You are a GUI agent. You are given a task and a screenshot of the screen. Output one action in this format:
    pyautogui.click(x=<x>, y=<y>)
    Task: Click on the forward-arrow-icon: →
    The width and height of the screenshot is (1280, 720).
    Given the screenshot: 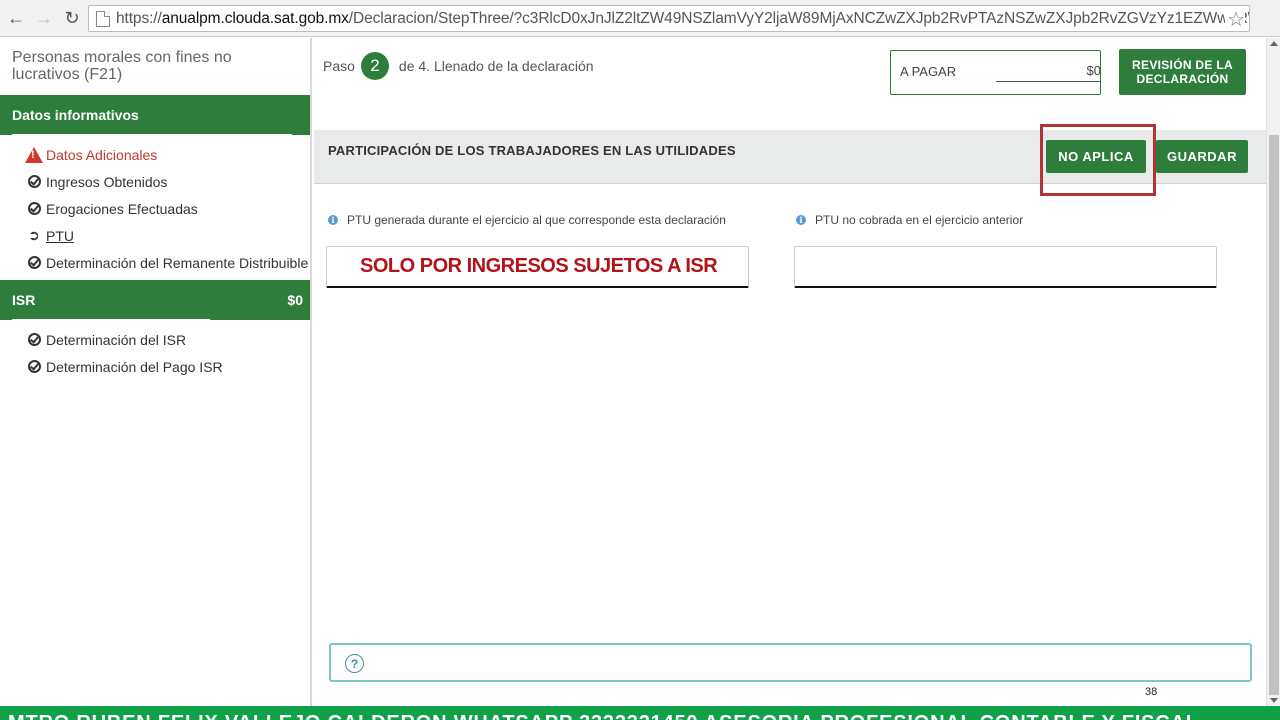 What is the action you would take?
    pyautogui.click(x=44, y=18)
    